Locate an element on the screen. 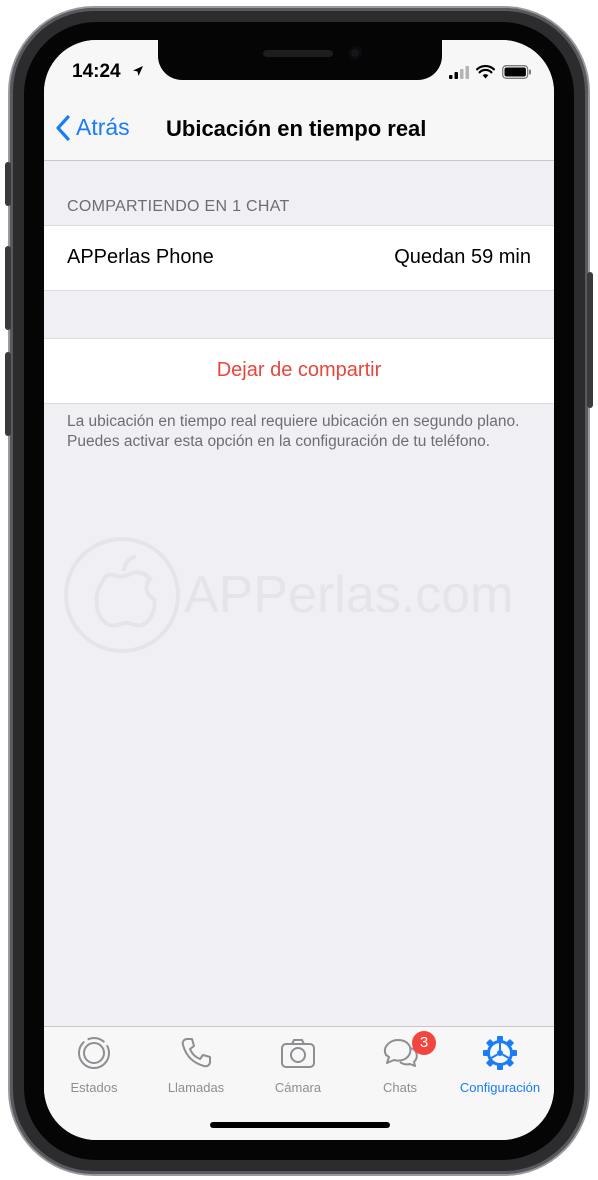 The image size is (598, 1180). home-indicator is located at coordinates (300, 1125).